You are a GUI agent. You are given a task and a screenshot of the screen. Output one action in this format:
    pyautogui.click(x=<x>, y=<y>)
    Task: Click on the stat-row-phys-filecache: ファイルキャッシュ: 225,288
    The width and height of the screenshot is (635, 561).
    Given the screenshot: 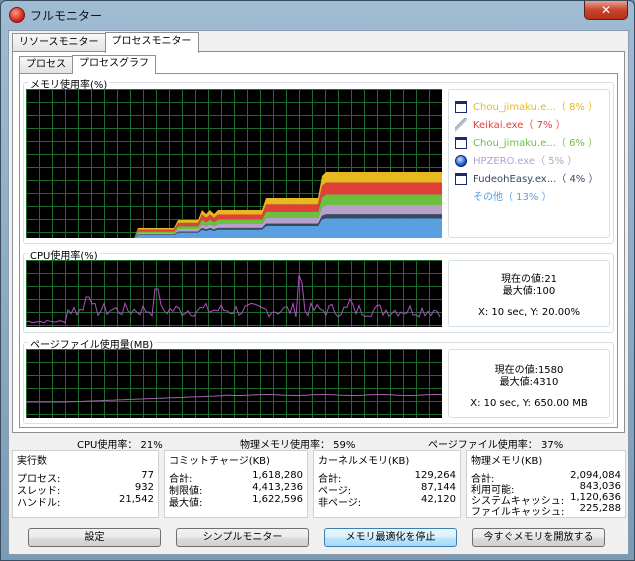 What is the action you would take?
    pyautogui.click(x=546, y=510)
    